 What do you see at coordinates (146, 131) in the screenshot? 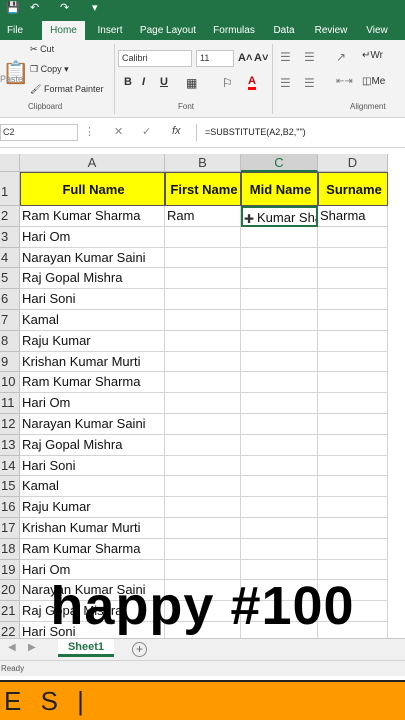
I see `enter-icon: ✓` at bounding box center [146, 131].